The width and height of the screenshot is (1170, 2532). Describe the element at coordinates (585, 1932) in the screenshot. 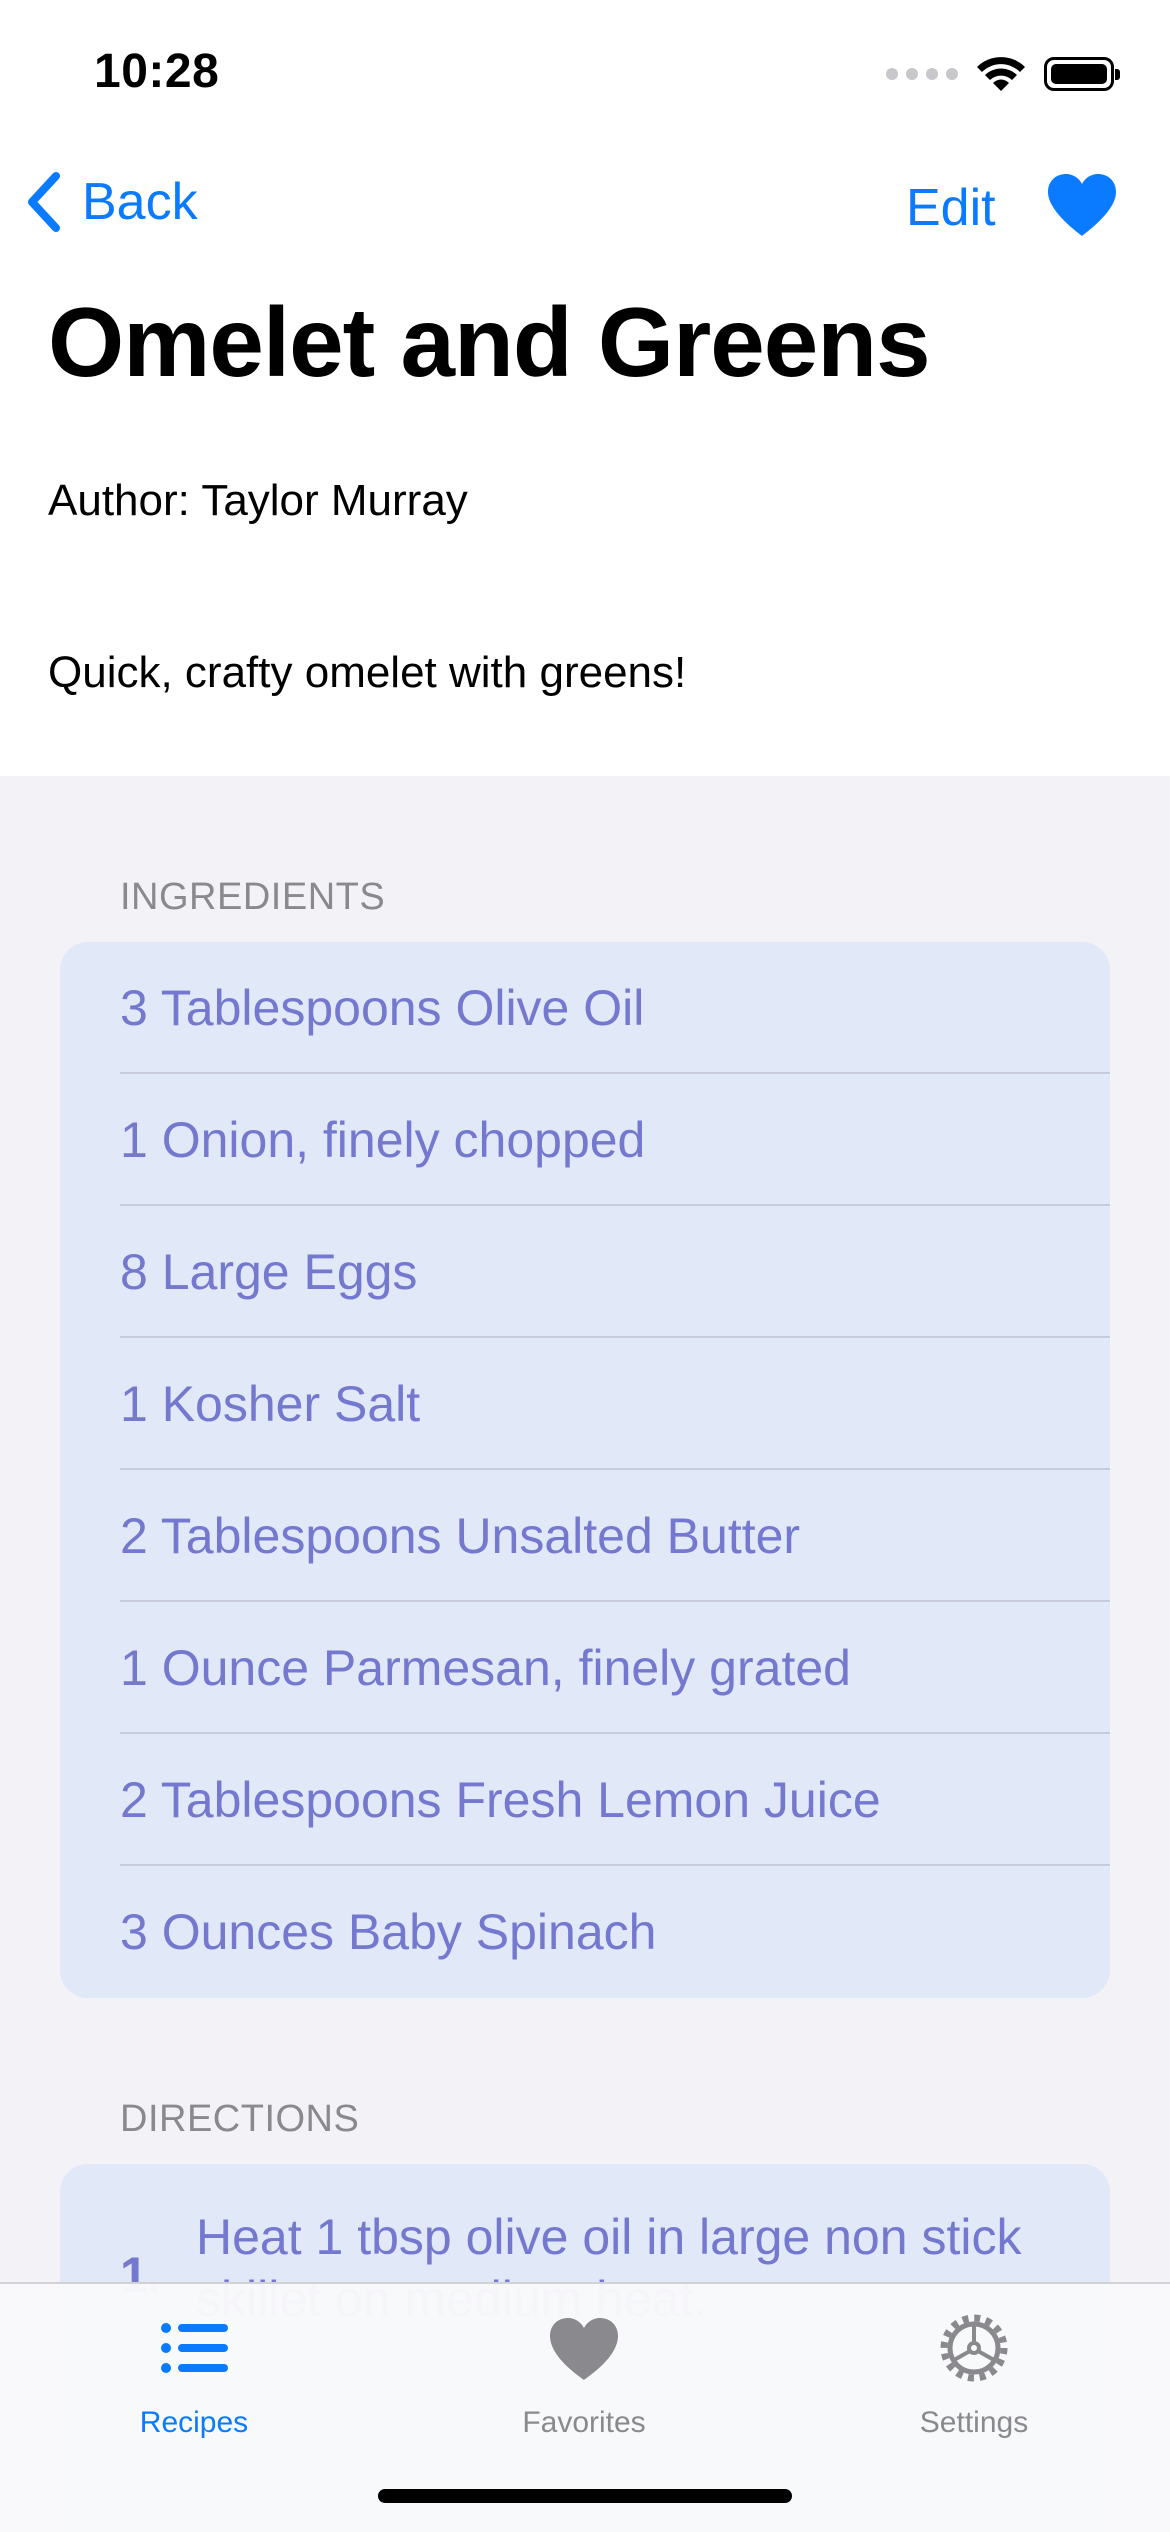

I see `ingredient-row: 3 Ounces Baby Spinach` at that location.